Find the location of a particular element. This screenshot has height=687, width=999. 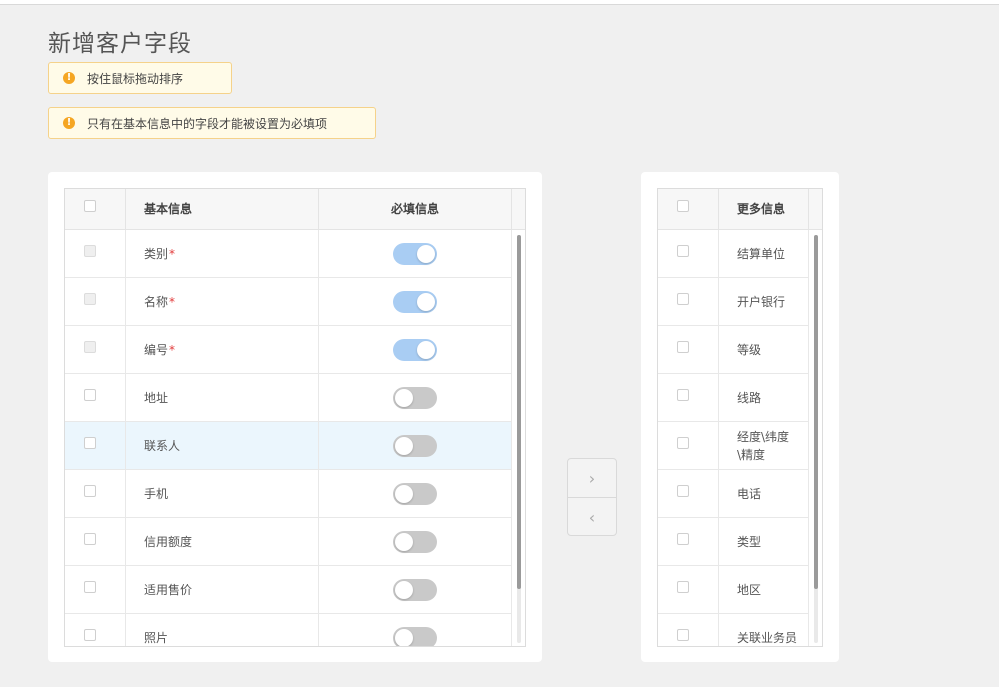

field-name-cell: 手机 is located at coordinates (222, 493).